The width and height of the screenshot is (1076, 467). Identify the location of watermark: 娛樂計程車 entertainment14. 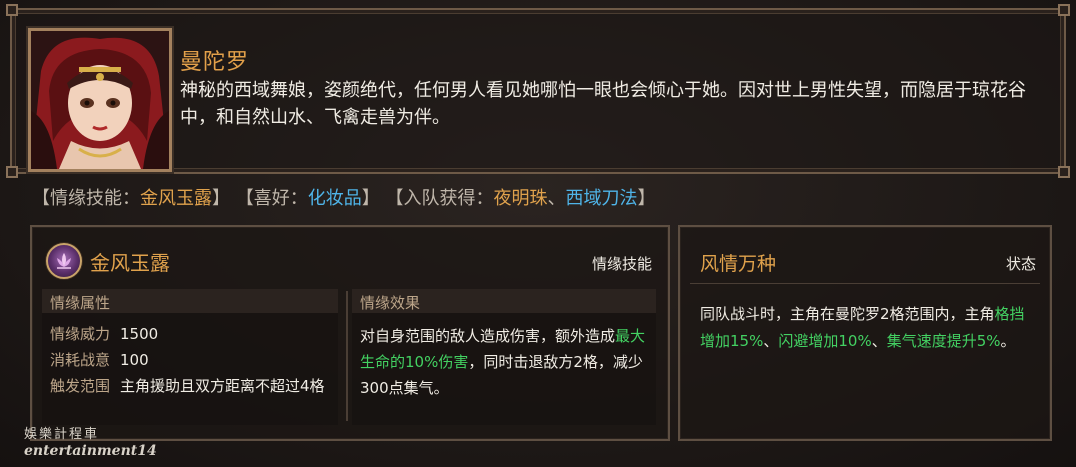
(90, 443).